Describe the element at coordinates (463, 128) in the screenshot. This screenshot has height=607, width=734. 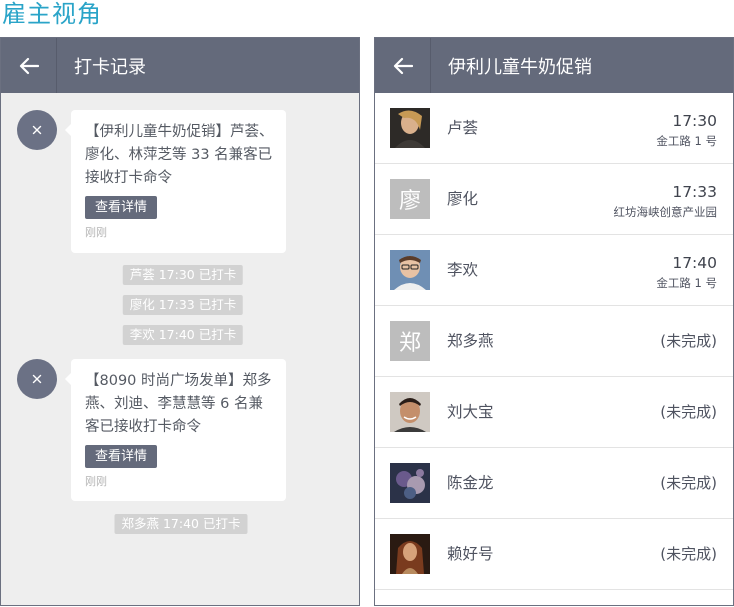
I see `worker-name: 卢荟` at that location.